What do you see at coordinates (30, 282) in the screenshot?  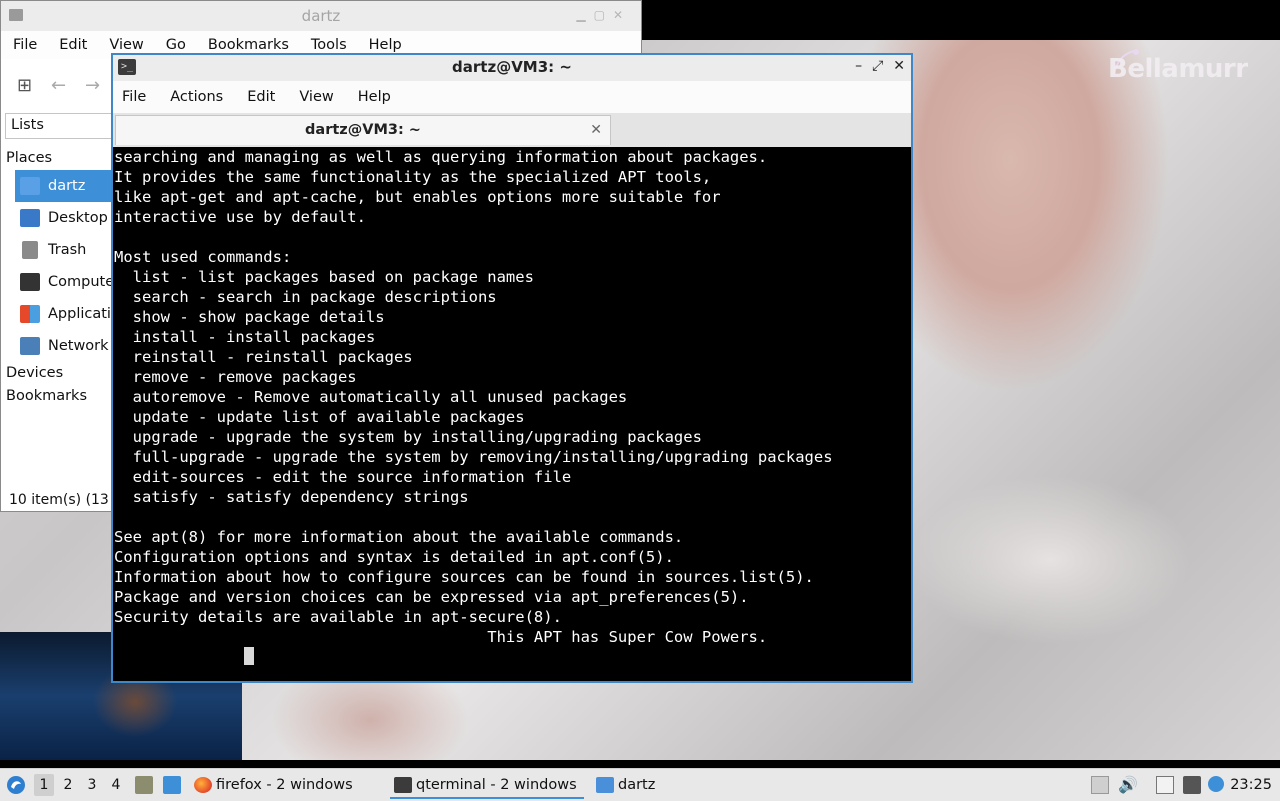 I see `computer-icon` at bounding box center [30, 282].